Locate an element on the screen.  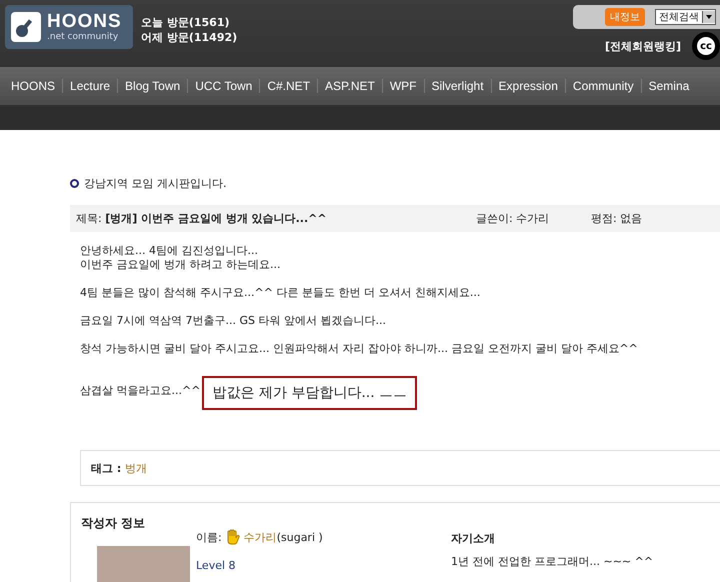
search-scope-select: 전체검색 is located at coordinates (685, 17).